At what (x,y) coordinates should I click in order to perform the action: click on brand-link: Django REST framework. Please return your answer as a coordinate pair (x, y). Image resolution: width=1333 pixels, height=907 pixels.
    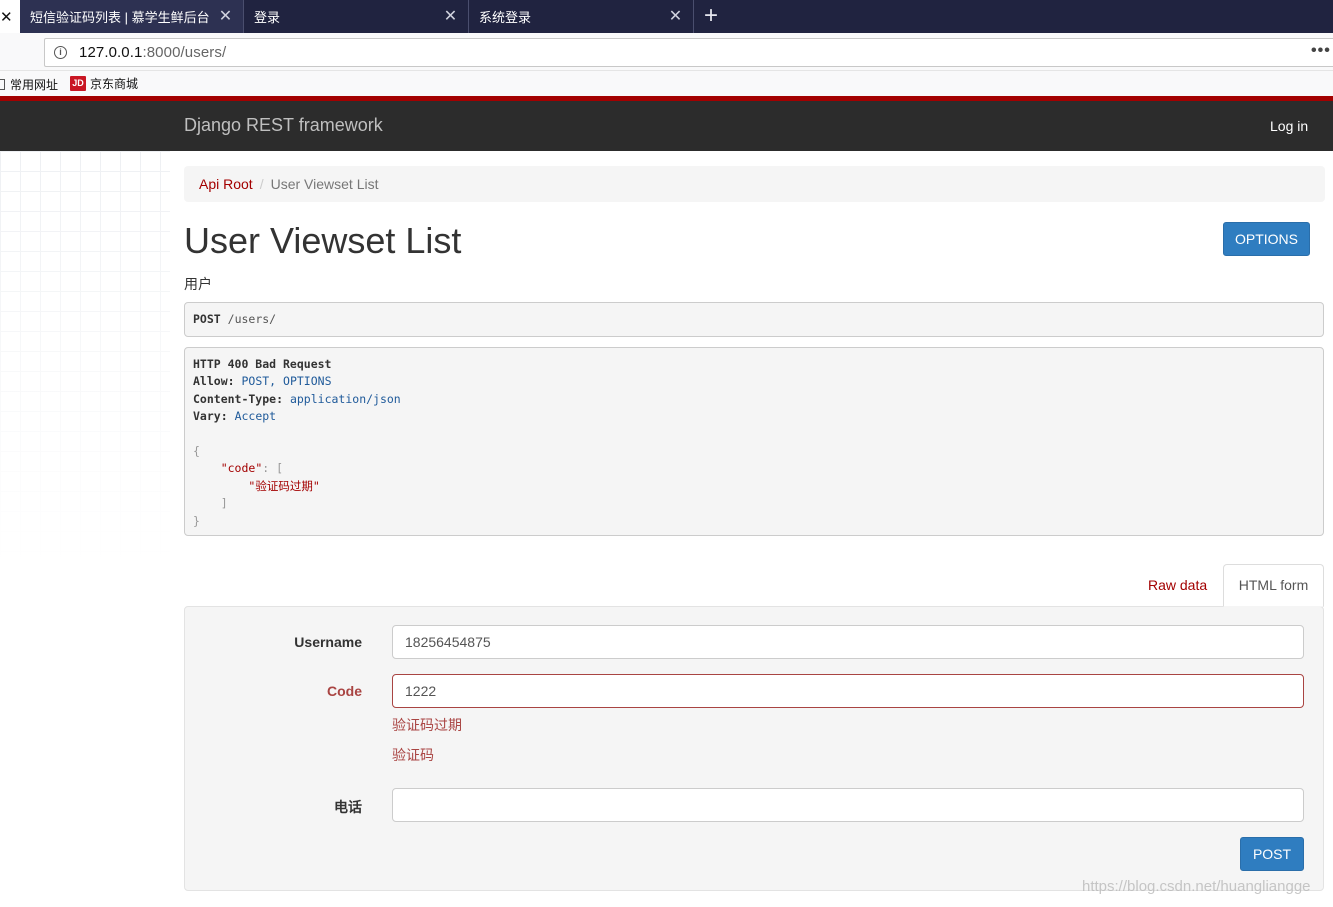
    Looking at the image, I should click on (283, 125).